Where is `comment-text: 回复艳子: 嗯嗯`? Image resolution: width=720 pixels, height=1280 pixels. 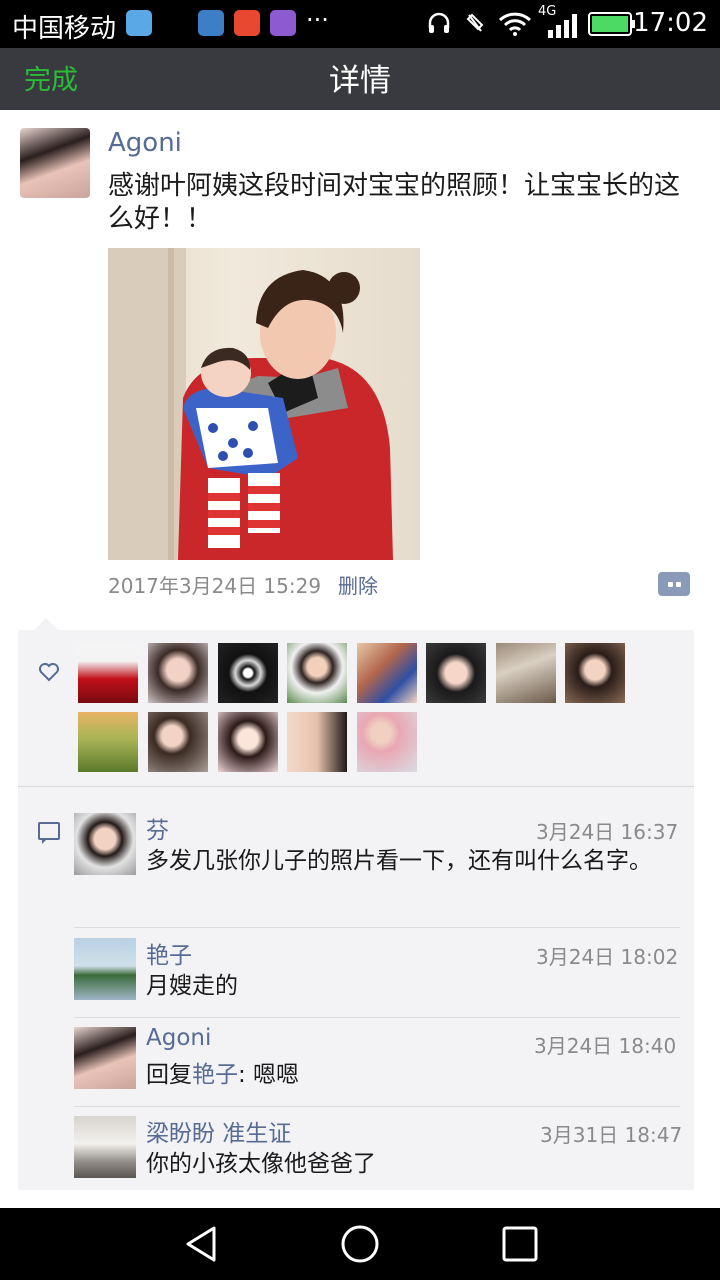 comment-text: 回复艳子: 嗯嗯 is located at coordinates (411, 1075).